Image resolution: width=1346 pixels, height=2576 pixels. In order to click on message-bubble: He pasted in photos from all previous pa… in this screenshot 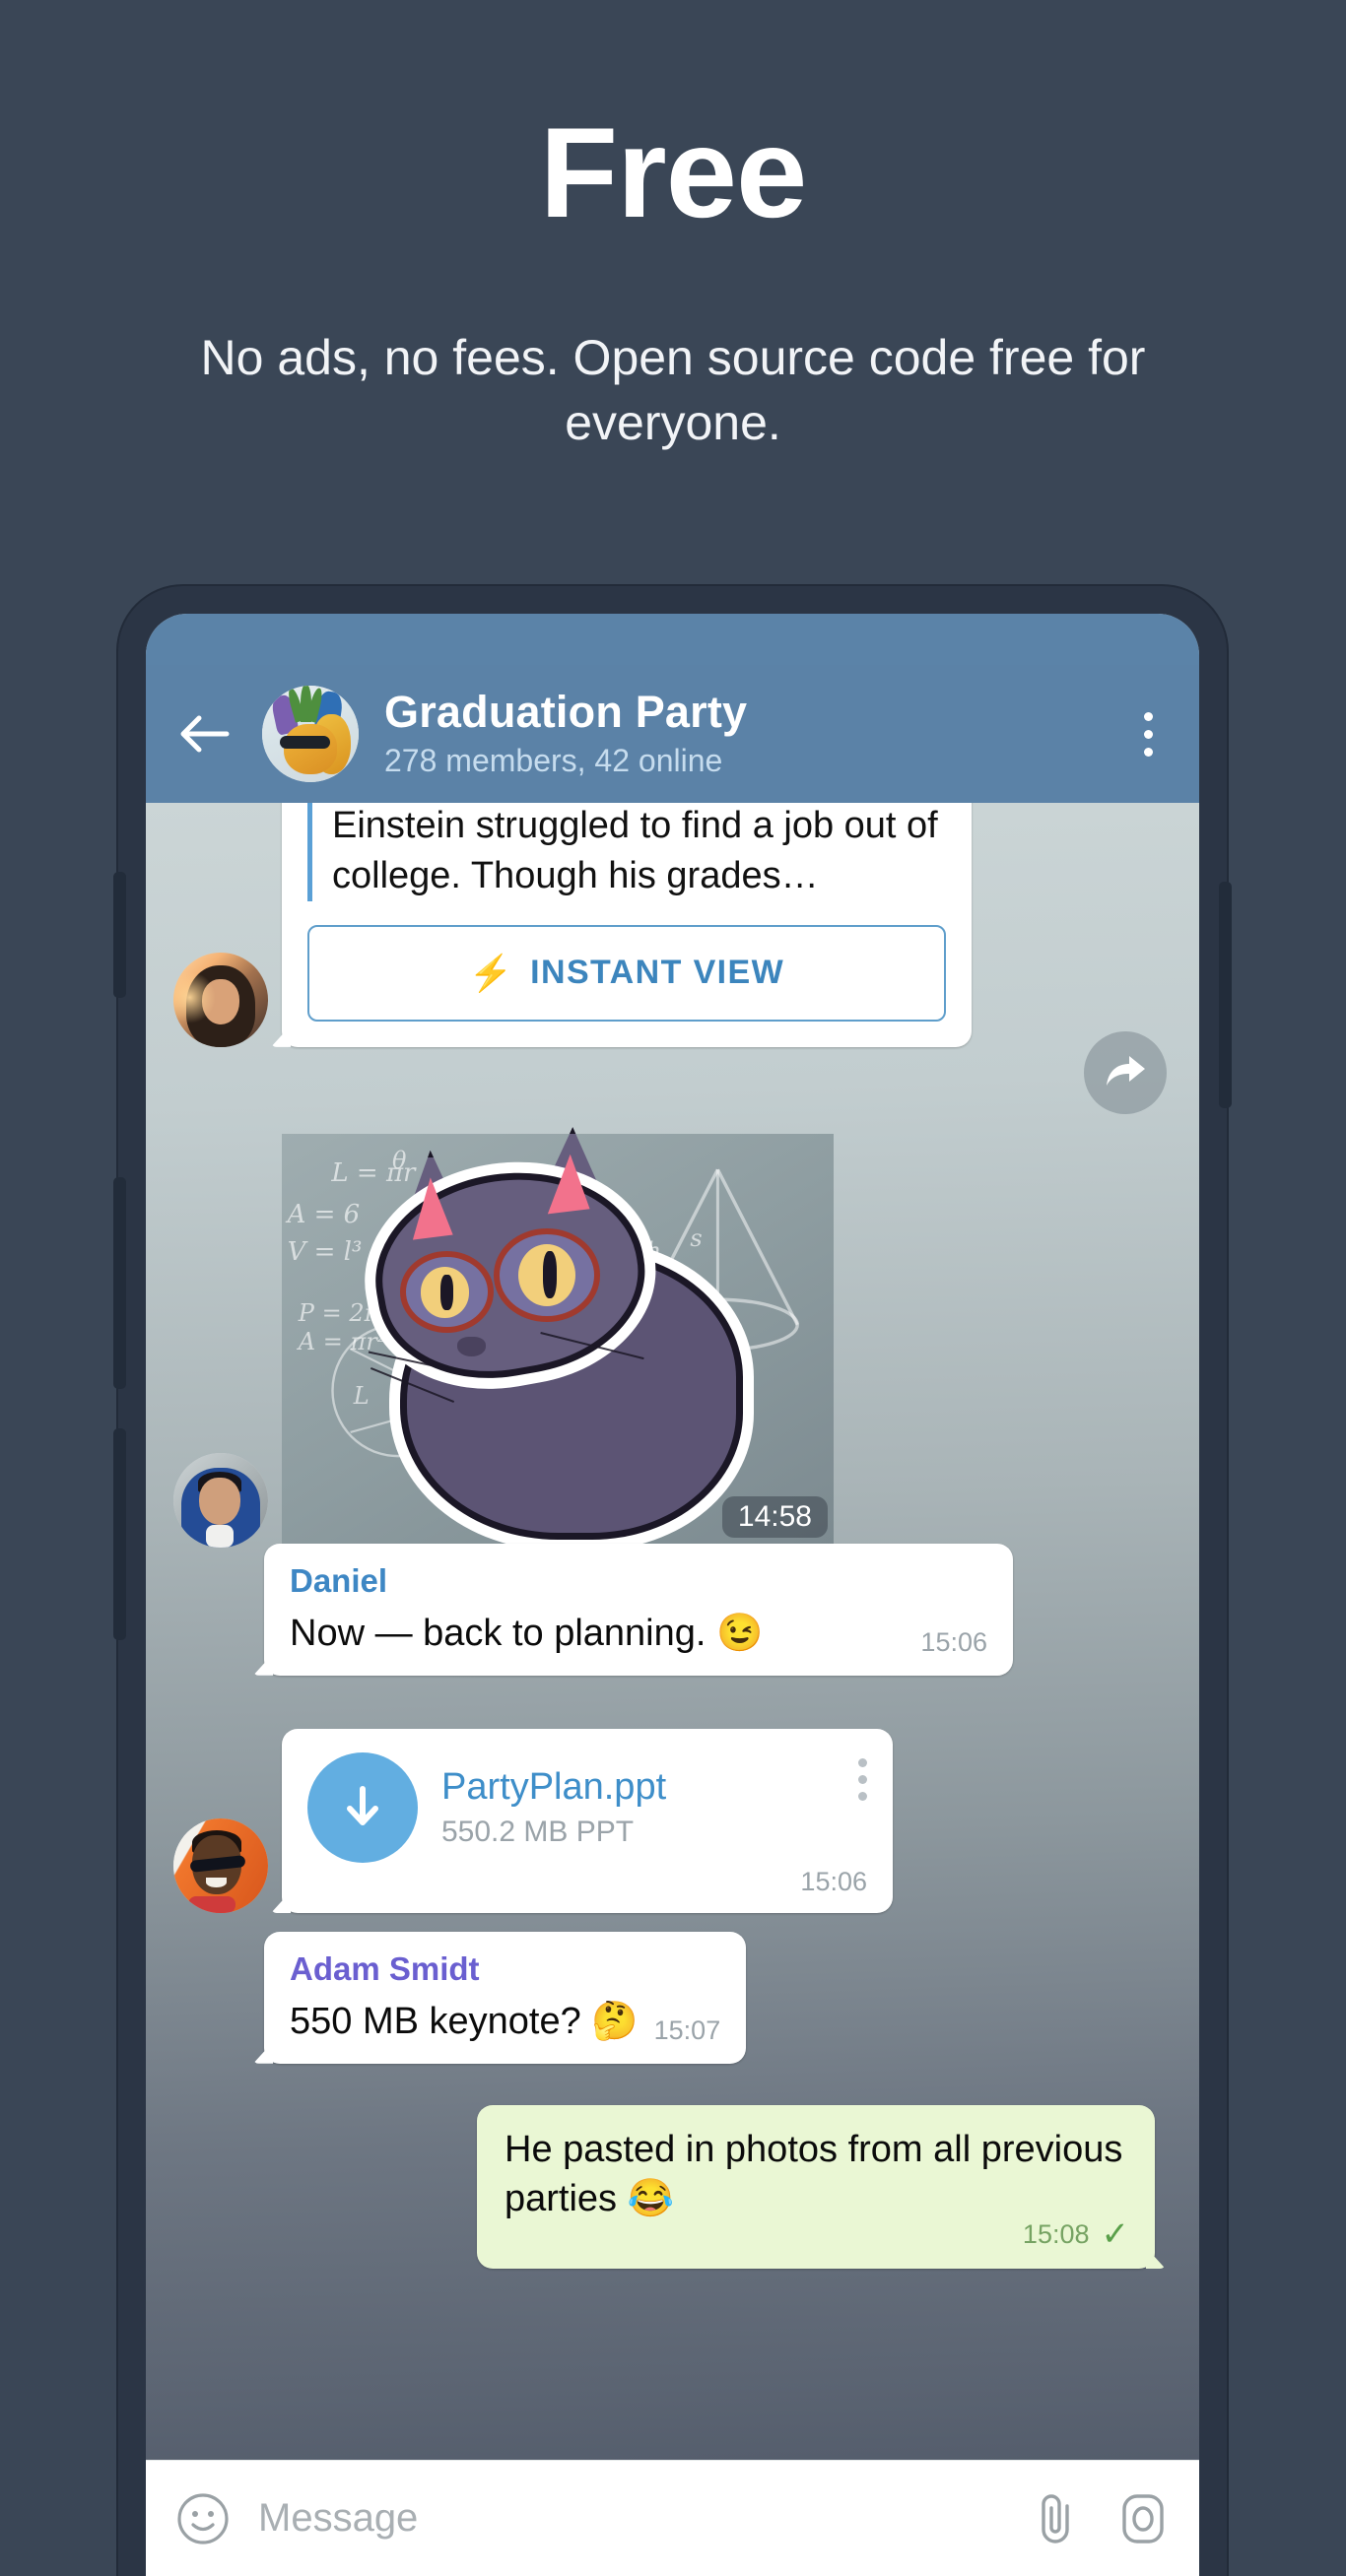, I will do `click(816, 2188)`.